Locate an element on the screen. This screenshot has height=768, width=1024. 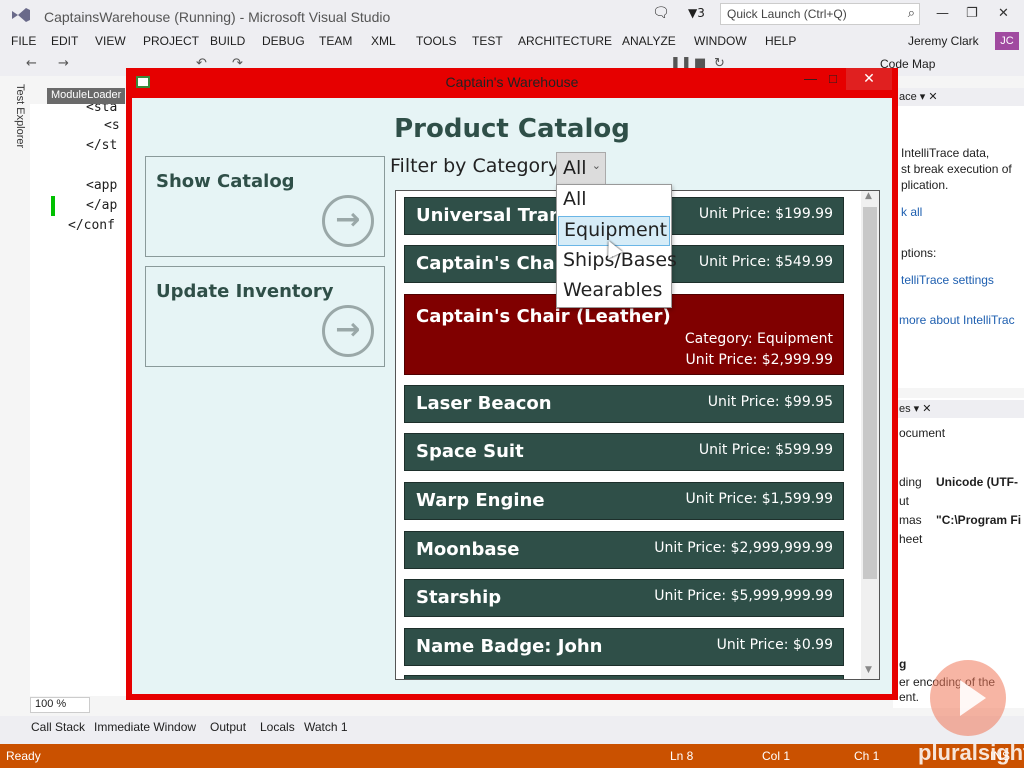
visual-studio-logo-icon is located at coordinates (21, 15).